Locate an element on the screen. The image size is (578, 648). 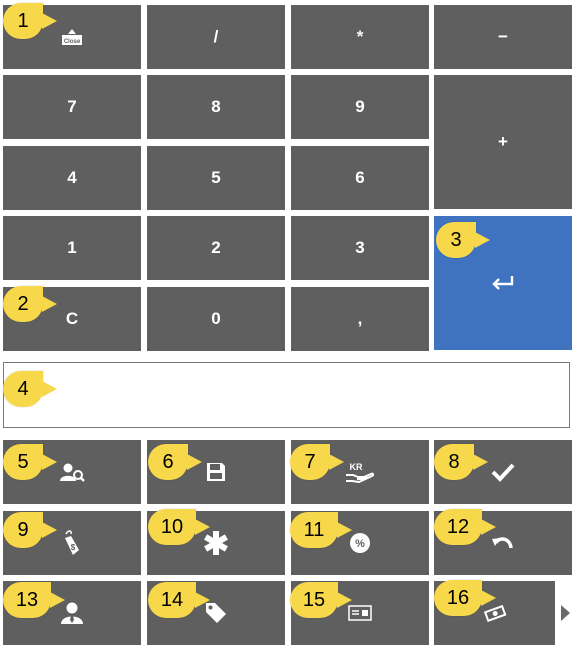
callout-9: 9 is located at coordinates (30, 530).